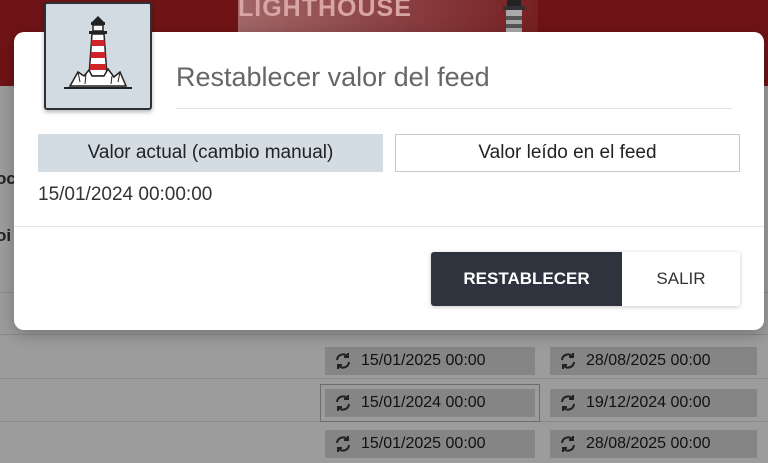  Describe the element at coordinates (454, 108) in the screenshot. I see `title-divider` at that location.